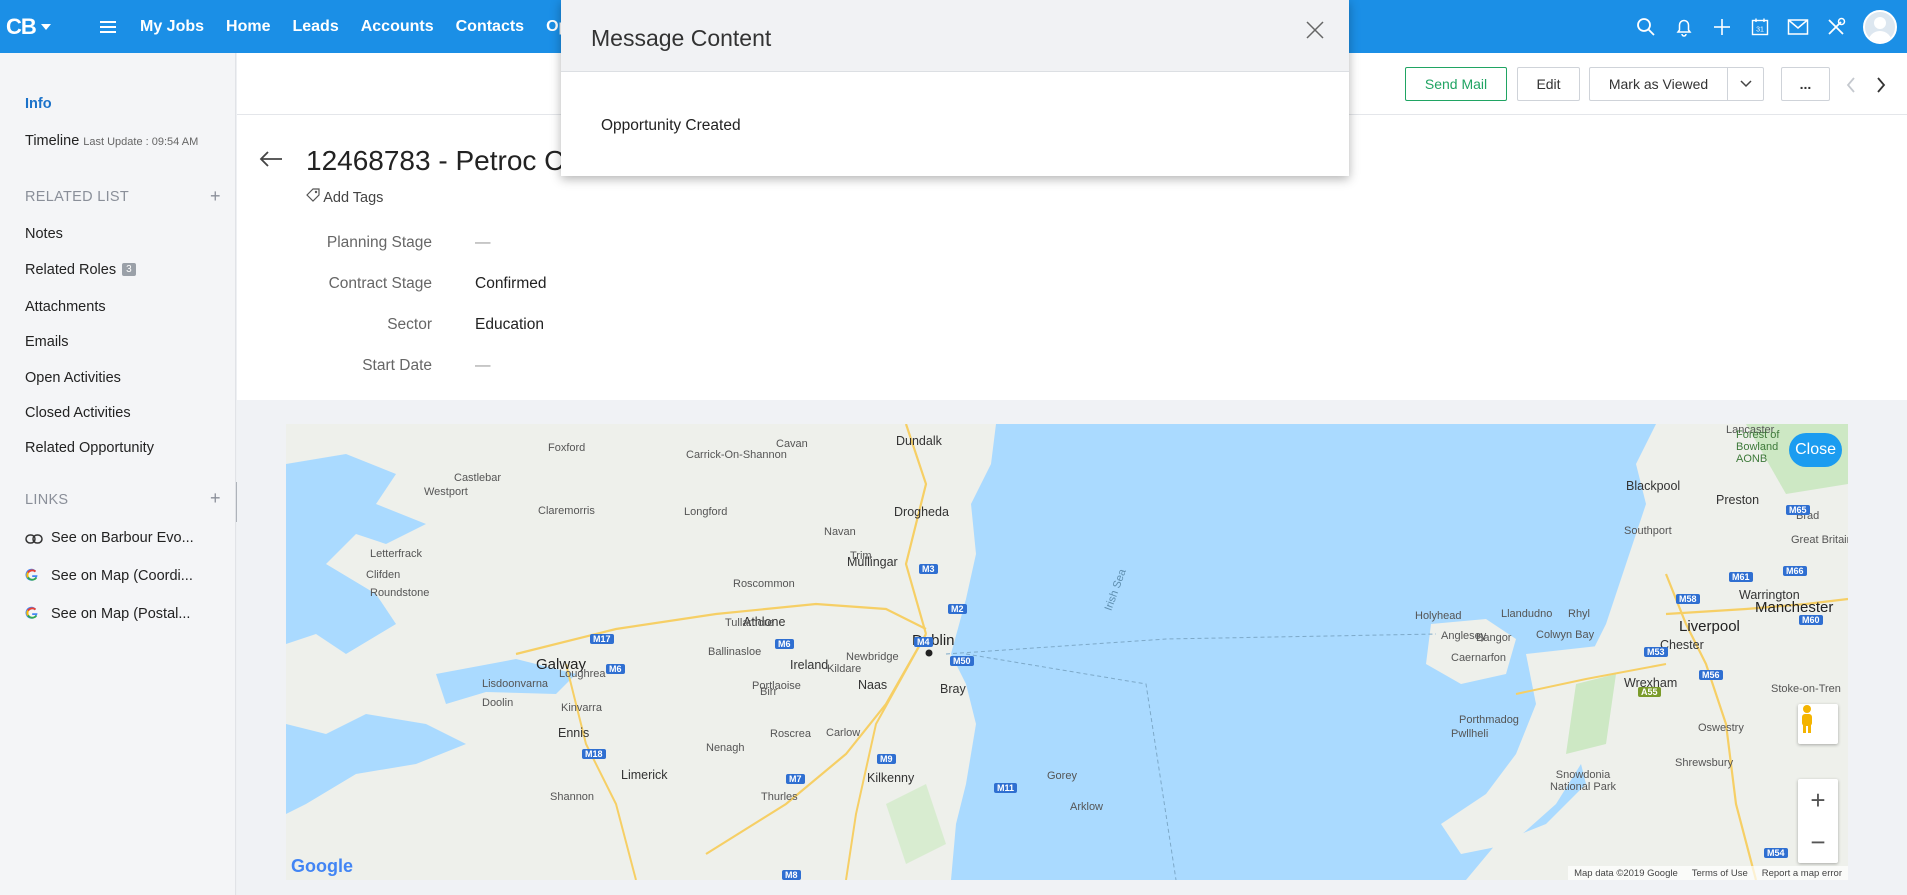  I want to click on map-label: Kilkenny, so click(891, 778).